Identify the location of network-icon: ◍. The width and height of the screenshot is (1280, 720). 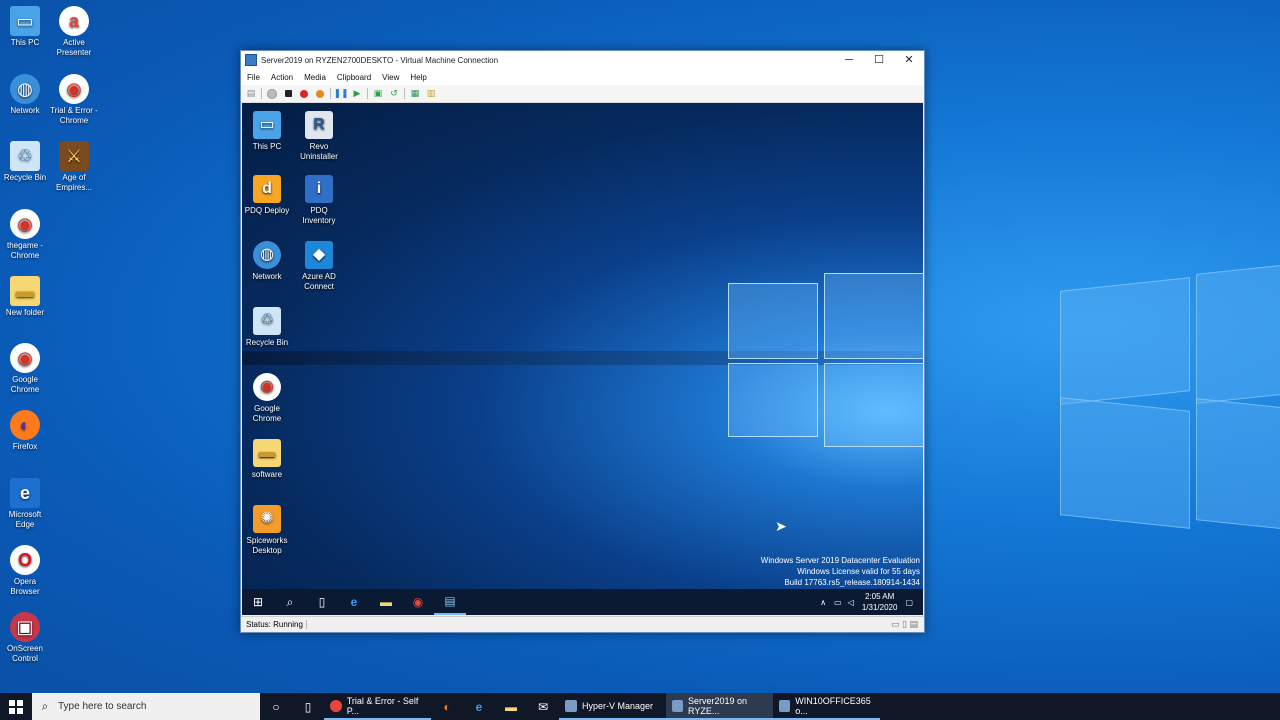
(25, 89).